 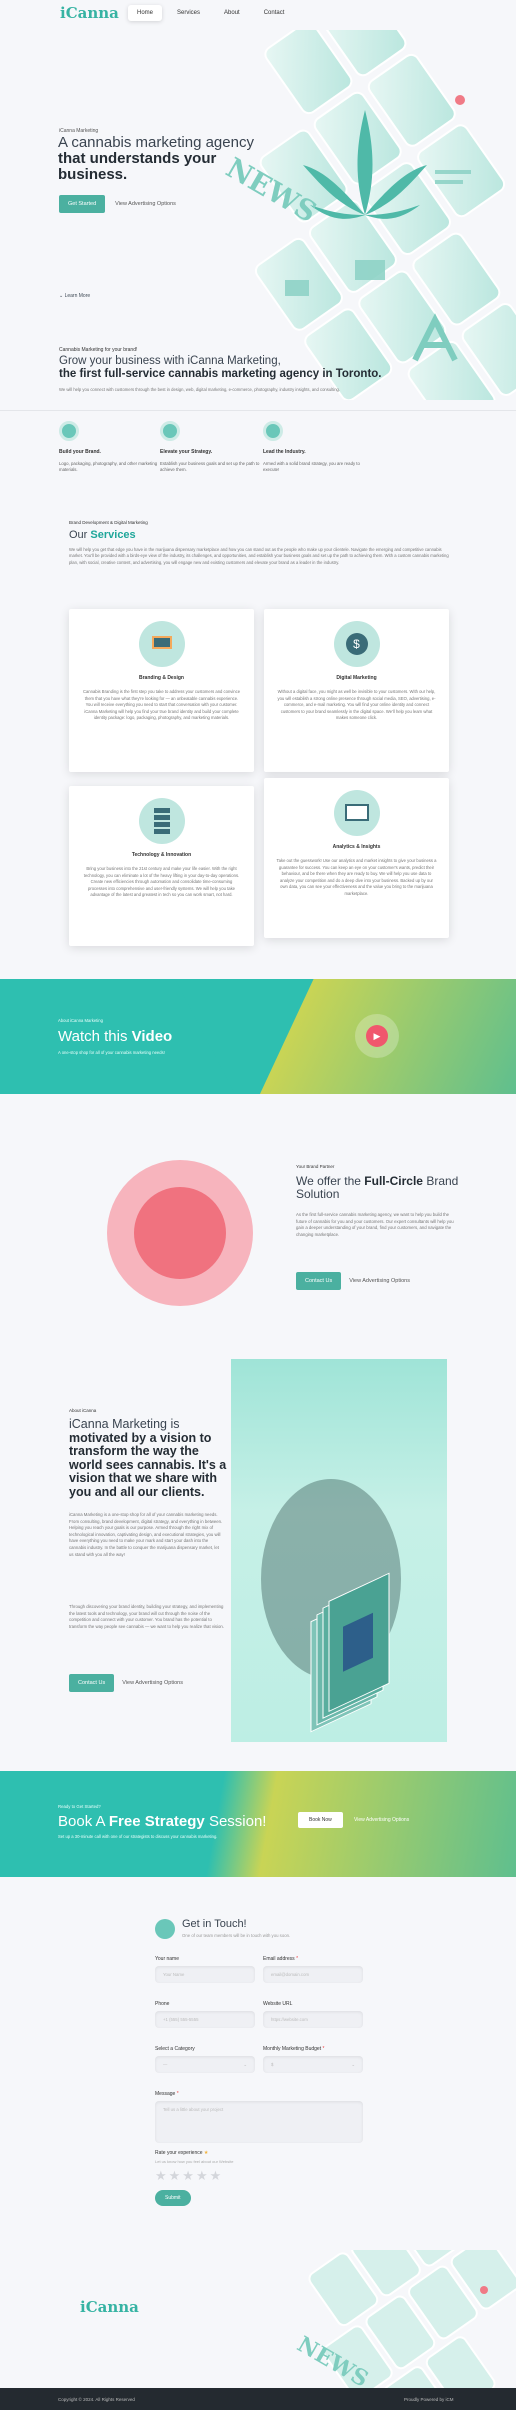 What do you see at coordinates (165, 1929) in the screenshot?
I see `mail-icon` at bounding box center [165, 1929].